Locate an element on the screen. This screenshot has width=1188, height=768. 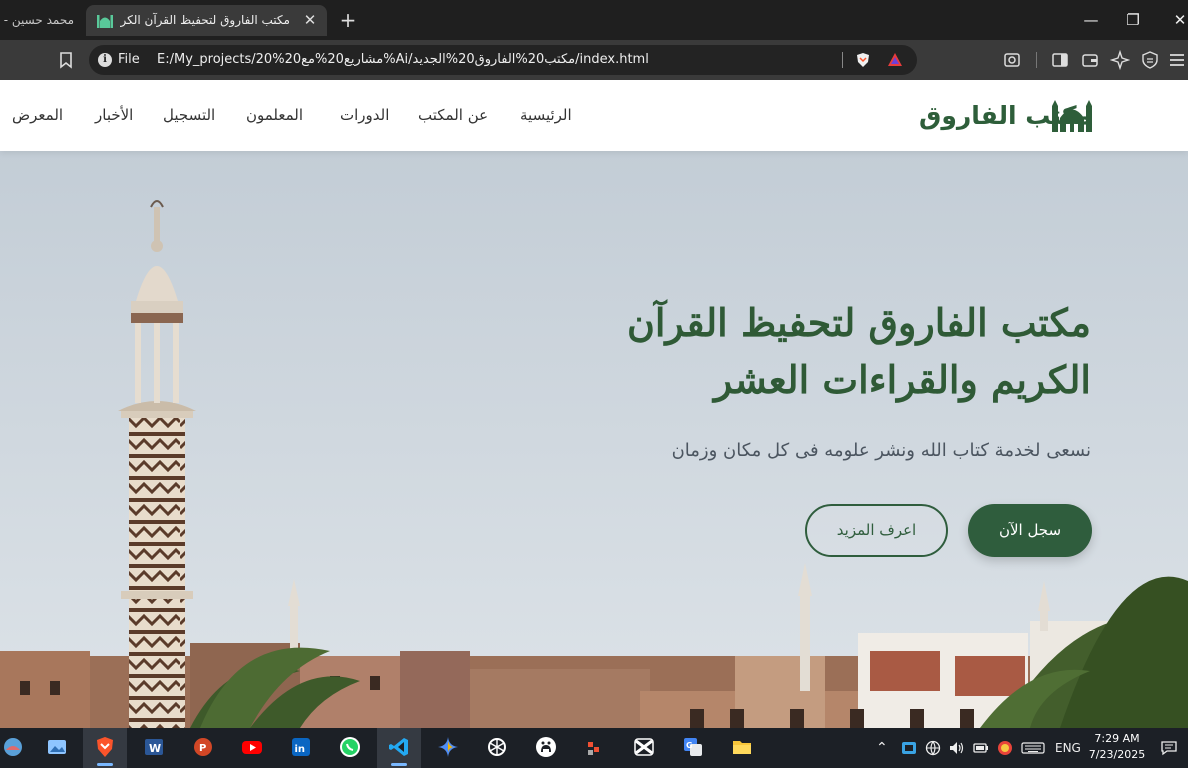
windows-taskbar: W P in G ⌃ ENG 7:29 AM 7/23/2025 is located at coordinates (594, 748).